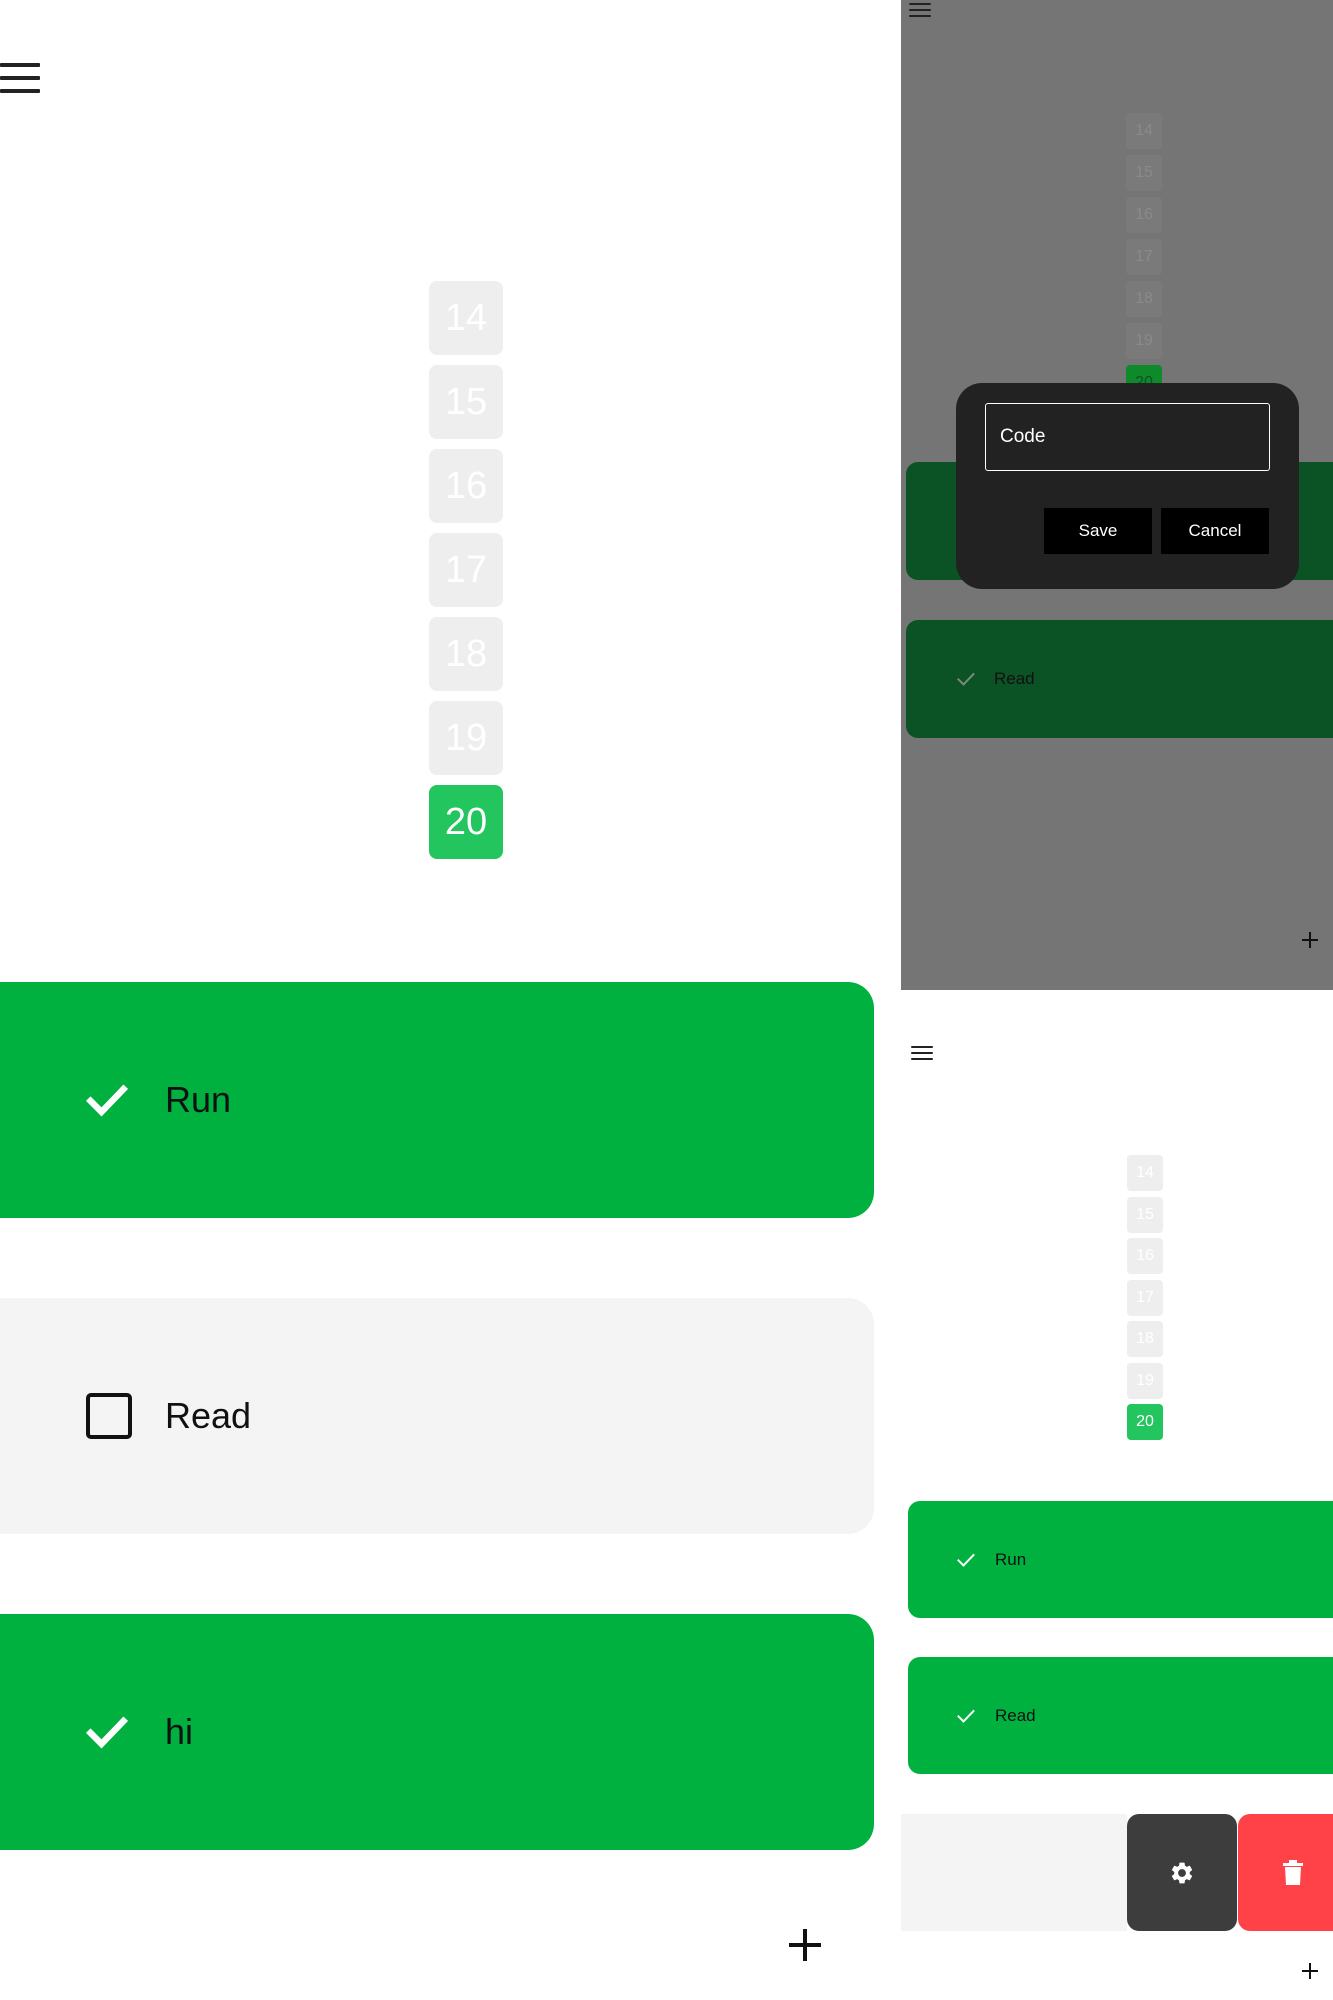 The width and height of the screenshot is (1333, 2000). I want to click on habit-label: hi, so click(179, 1731).